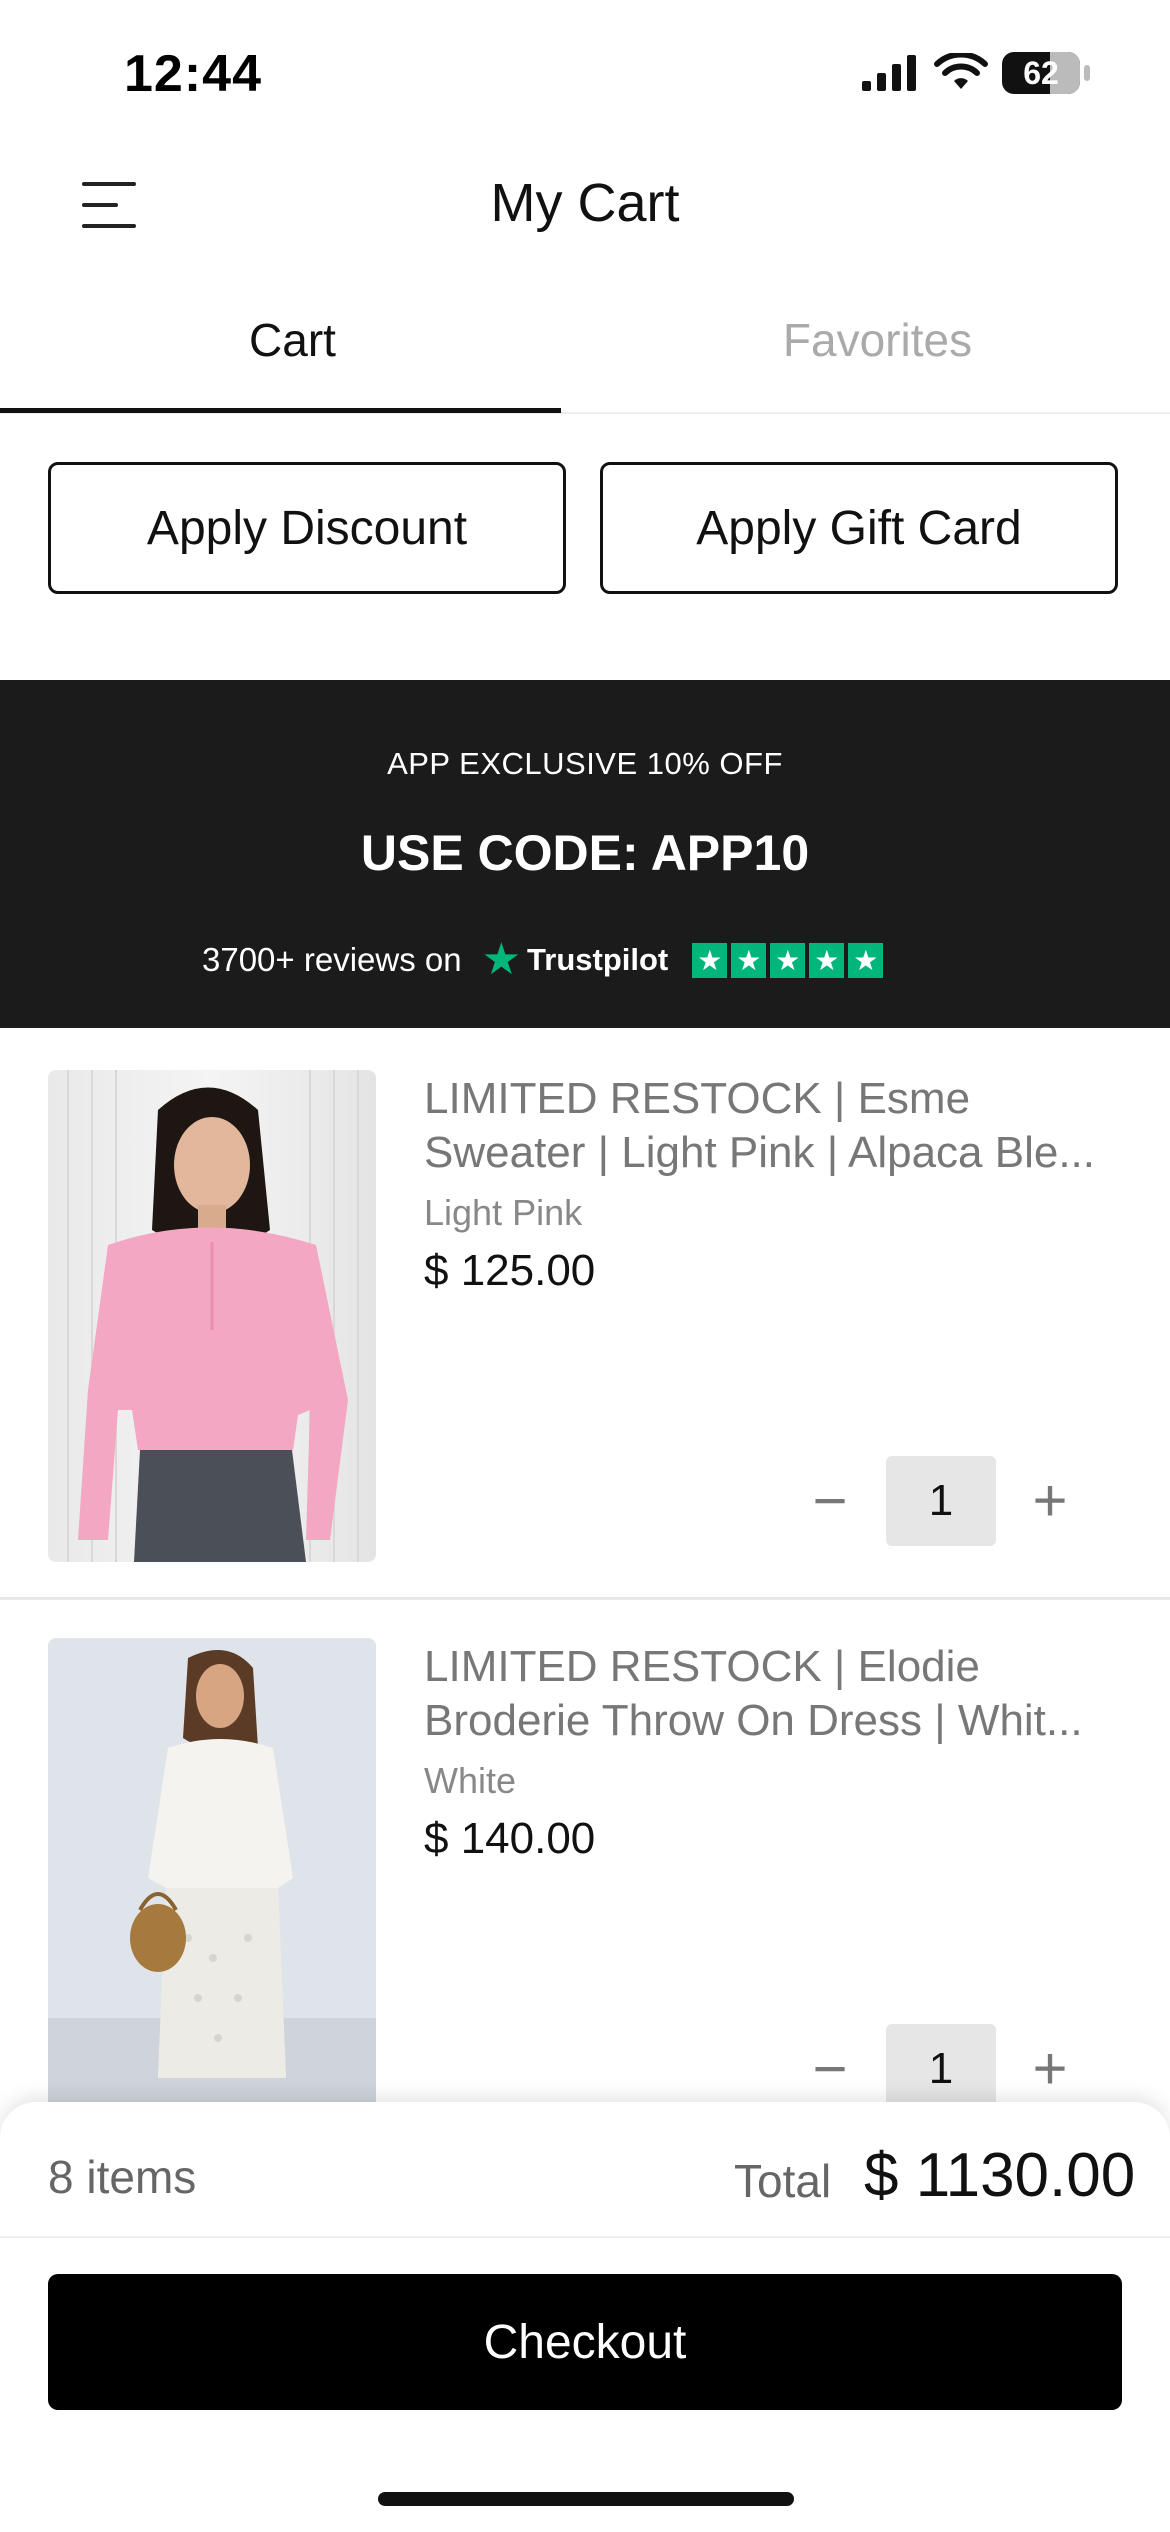 This screenshot has width=1170, height=2532. What do you see at coordinates (510, 1838) in the screenshot?
I see `product-price: $ 140.00` at bounding box center [510, 1838].